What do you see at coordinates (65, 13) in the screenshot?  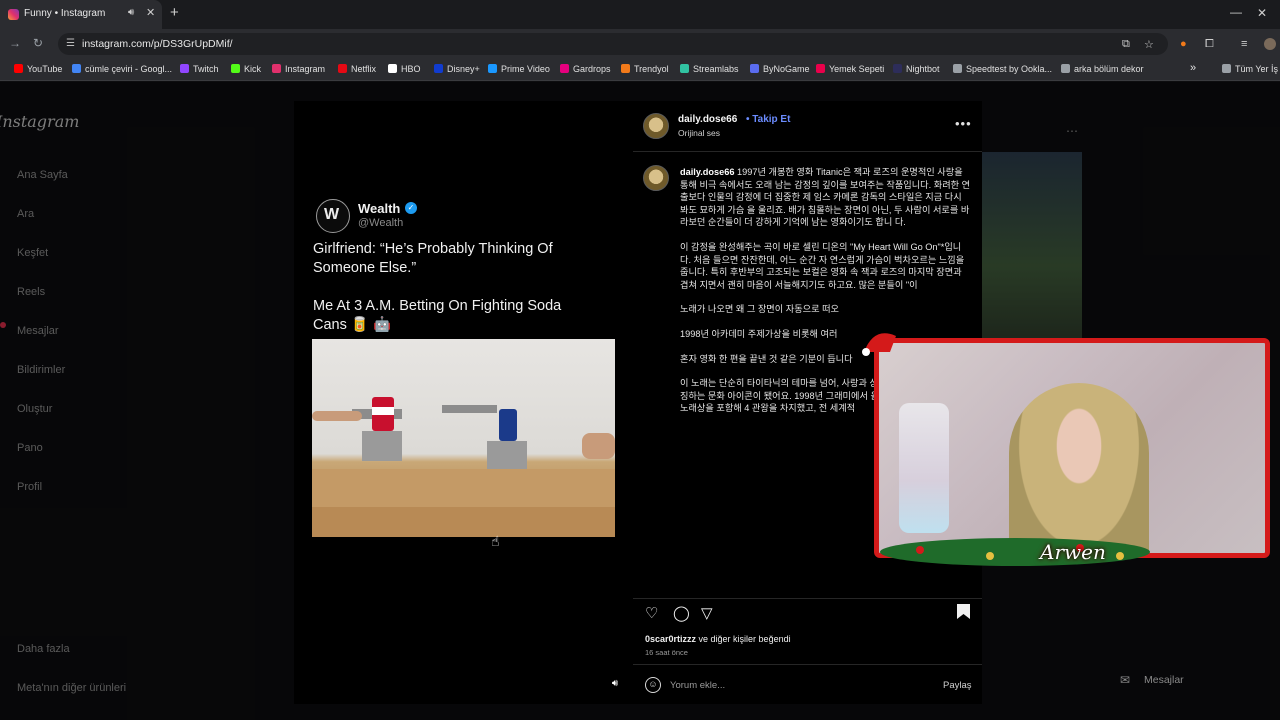 I see `tab-title: Funny • Instagram` at bounding box center [65, 13].